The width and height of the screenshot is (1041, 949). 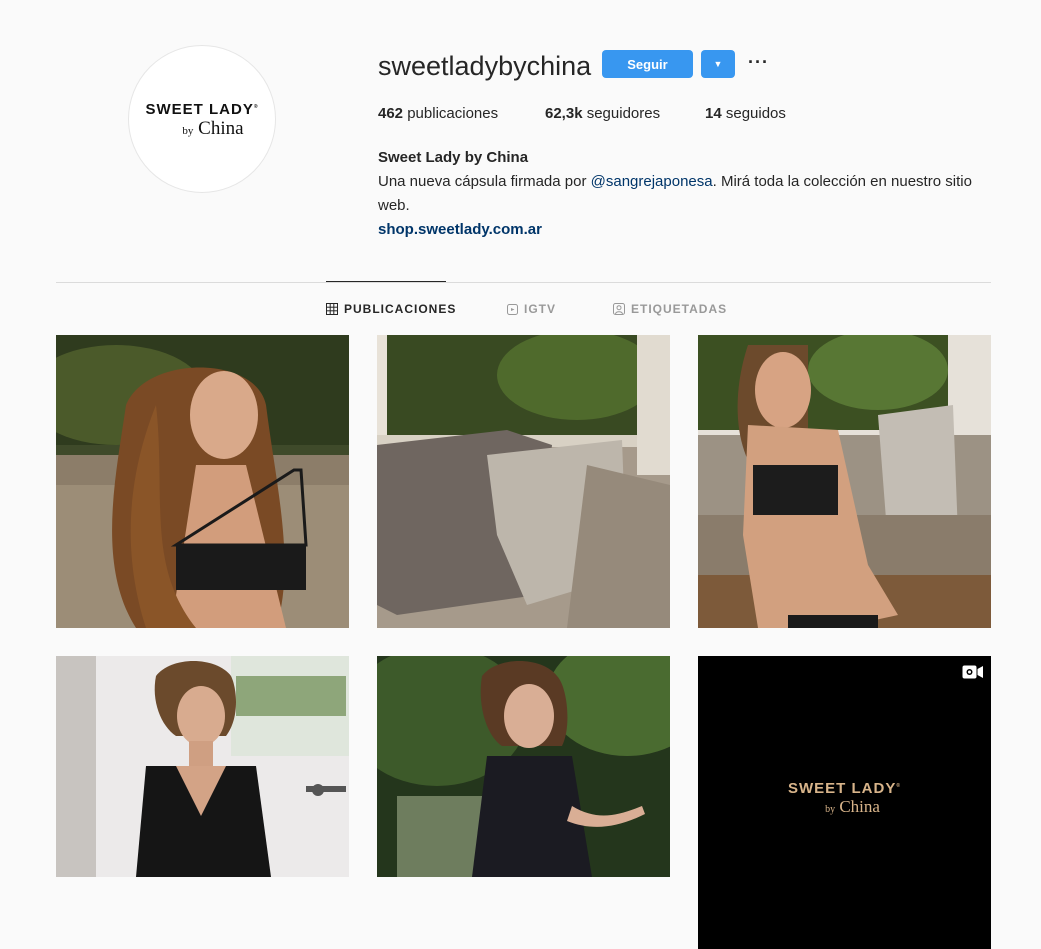 I want to click on bio-full-name: Sweet Lady by China, so click(x=453, y=157).